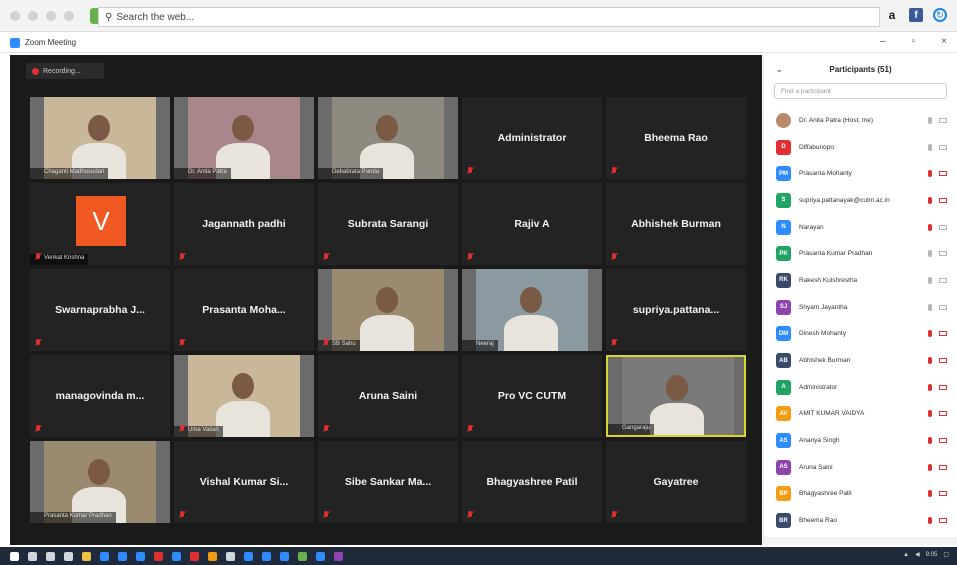 Image resolution: width=957 pixels, height=565 pixels. What do you see at coordinates (69, 173) in the screenshot?
I see `tile-name-label: Chaganti Madhusudan` at bounding box center [69, 173].